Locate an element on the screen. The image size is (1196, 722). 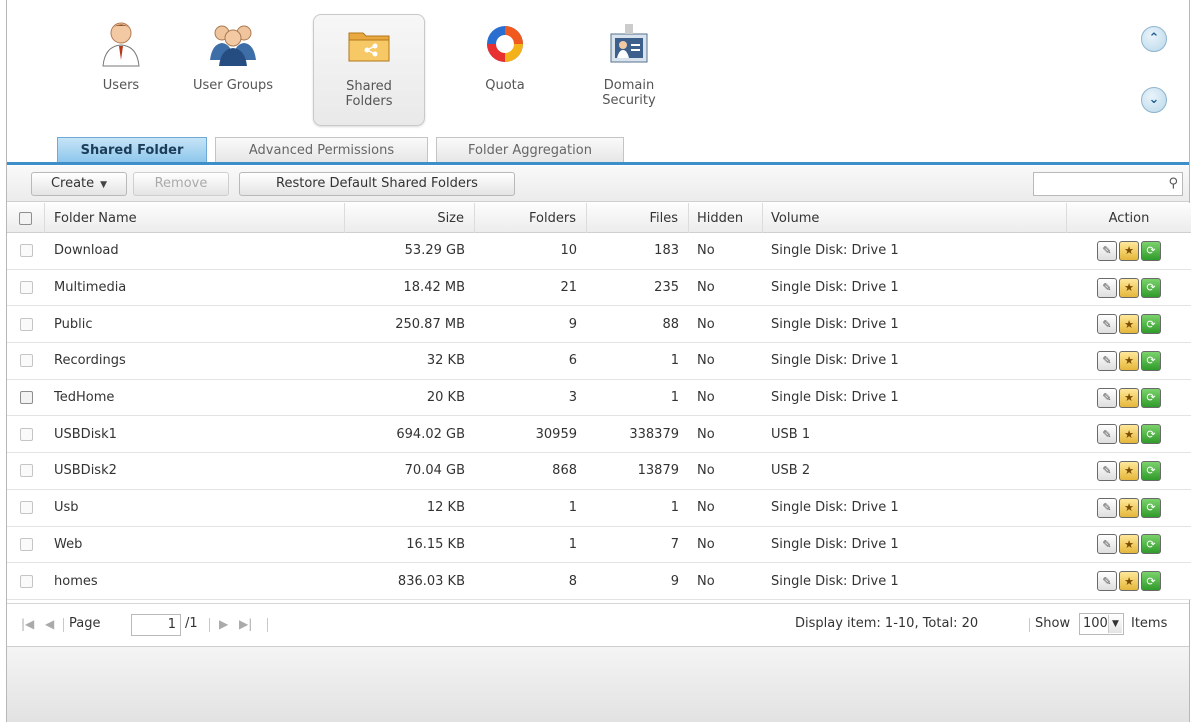
tab-shared-folder: Shared Folder is located at coordinates (132, 149).